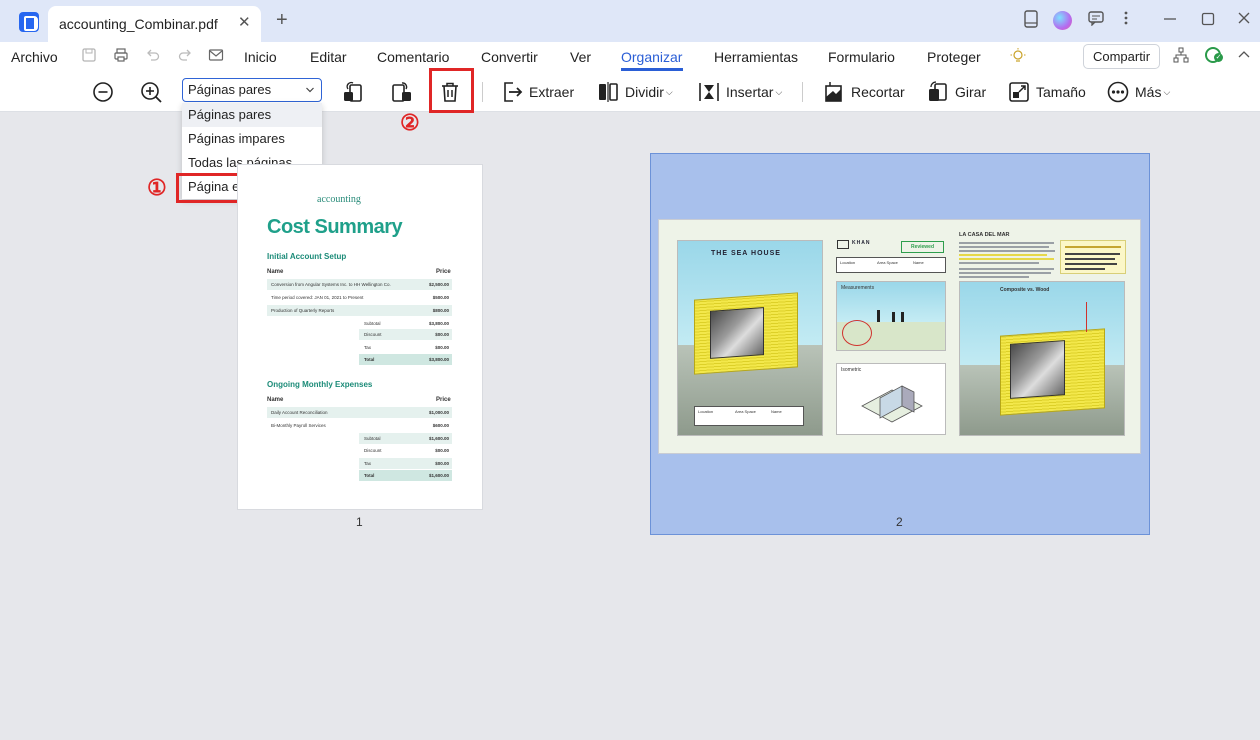  Describe the element at coordinates (1208, 21) in the screenshot. I see `maximize-icon` at that location.